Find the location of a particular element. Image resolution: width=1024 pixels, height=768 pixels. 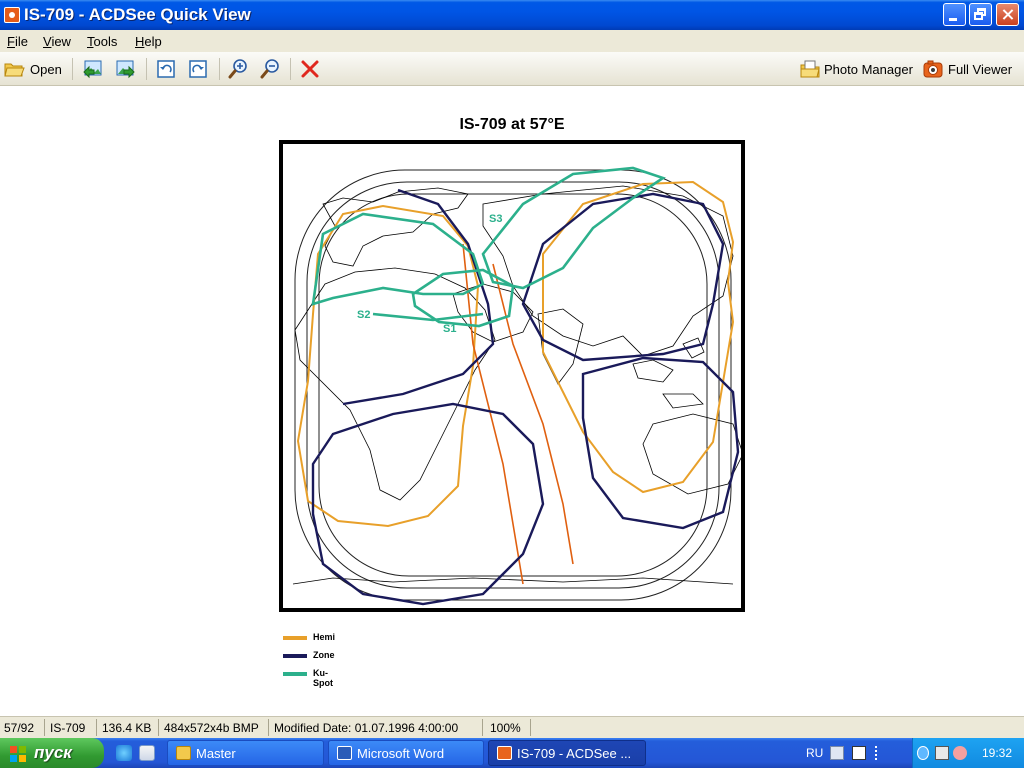

start-button: пуск is located at coordinates (52, 753).